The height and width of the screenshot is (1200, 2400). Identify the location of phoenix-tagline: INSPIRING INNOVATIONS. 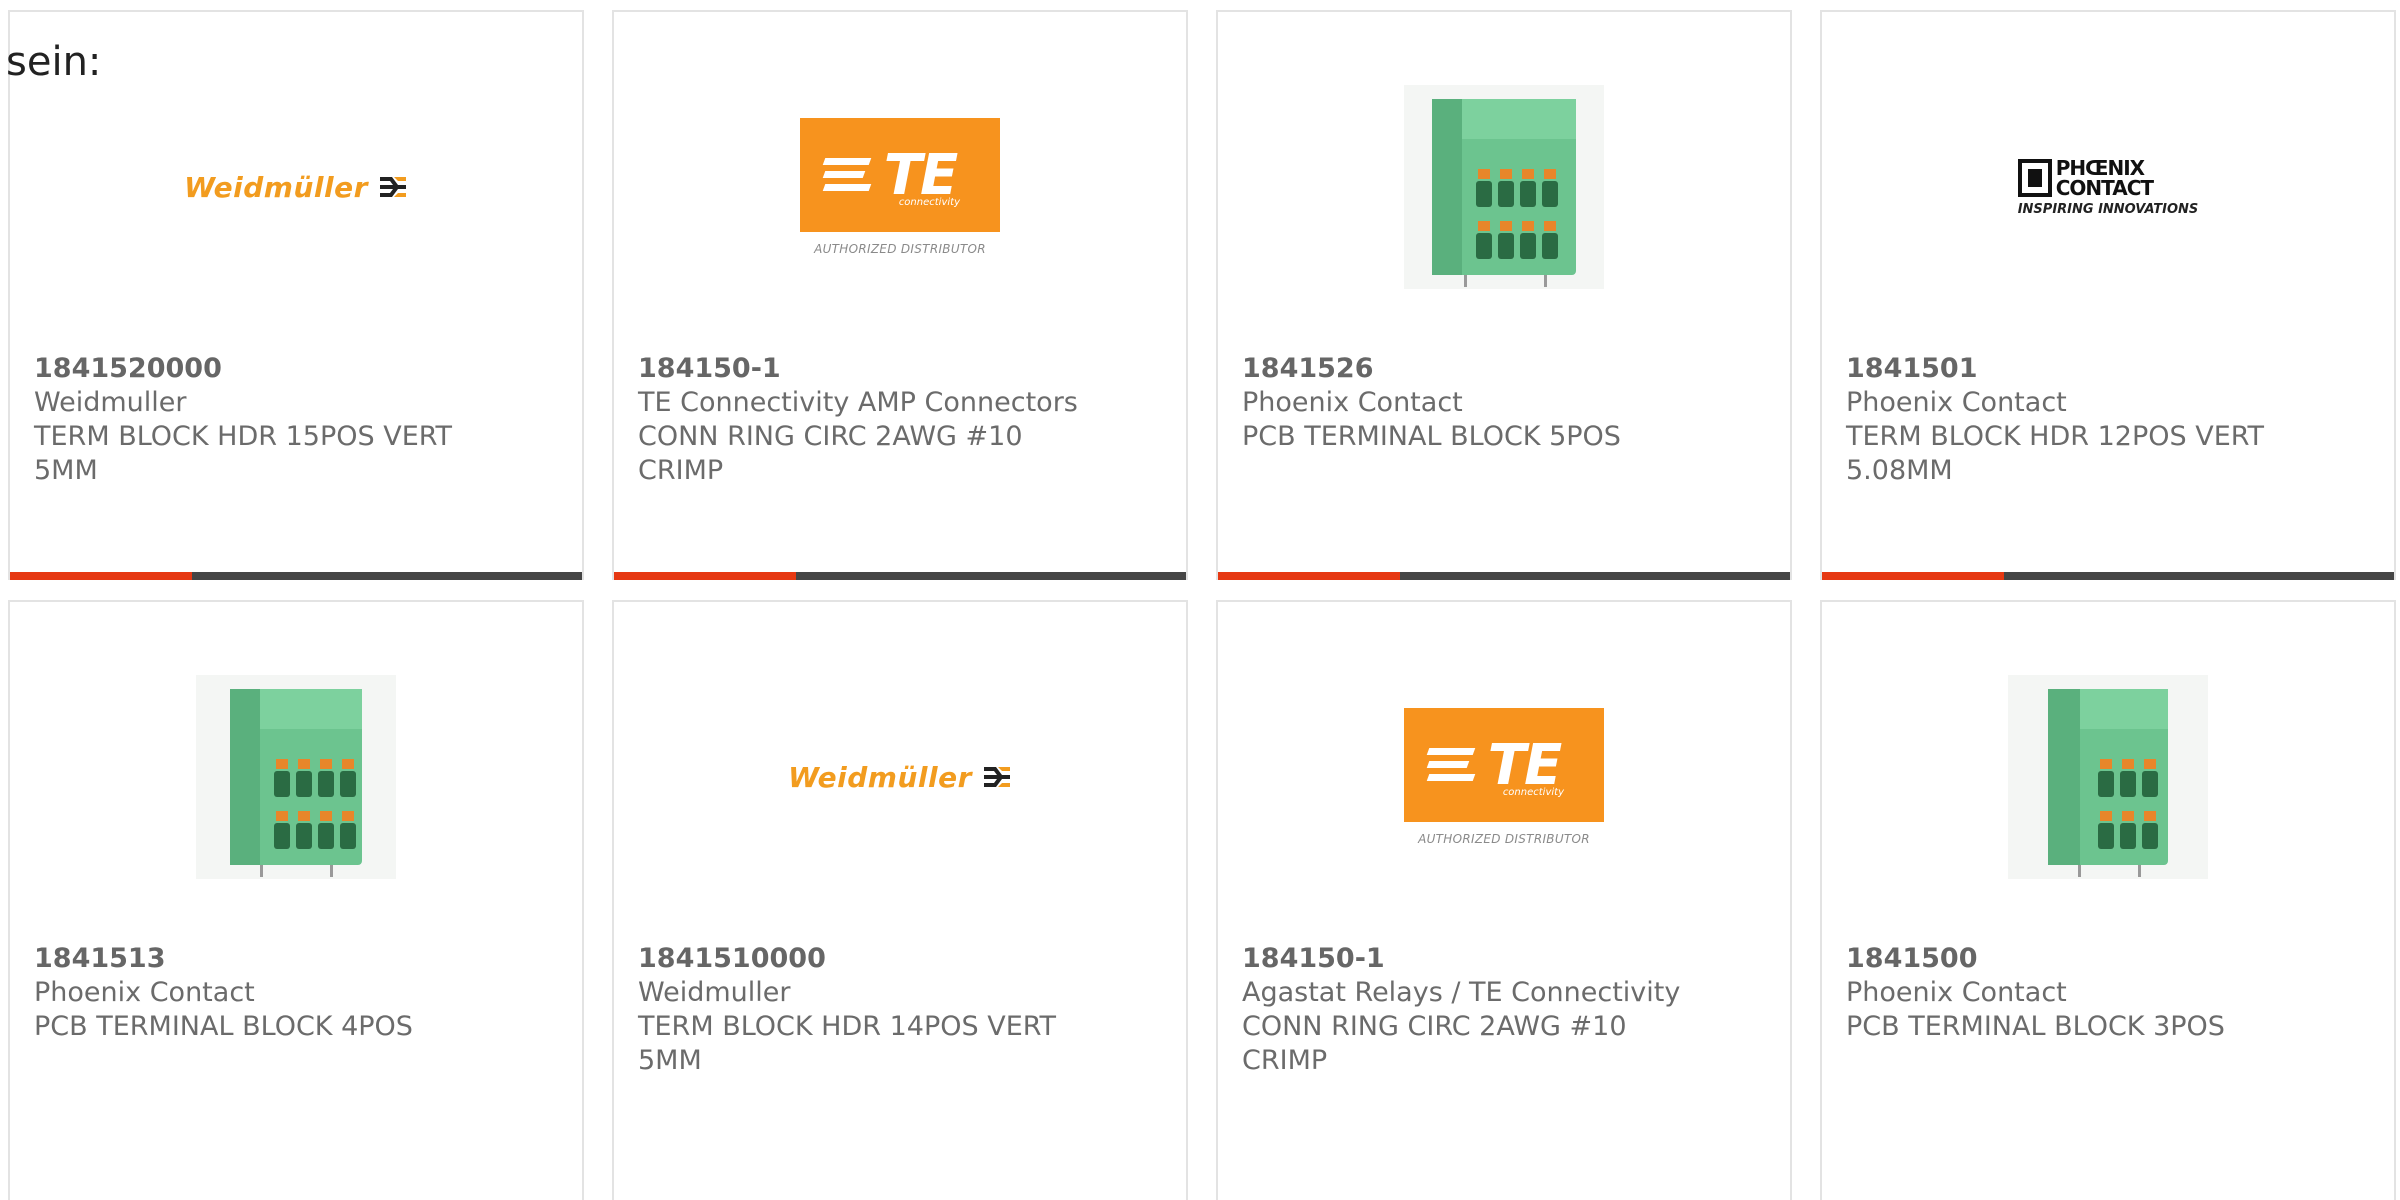
(2108, 209).